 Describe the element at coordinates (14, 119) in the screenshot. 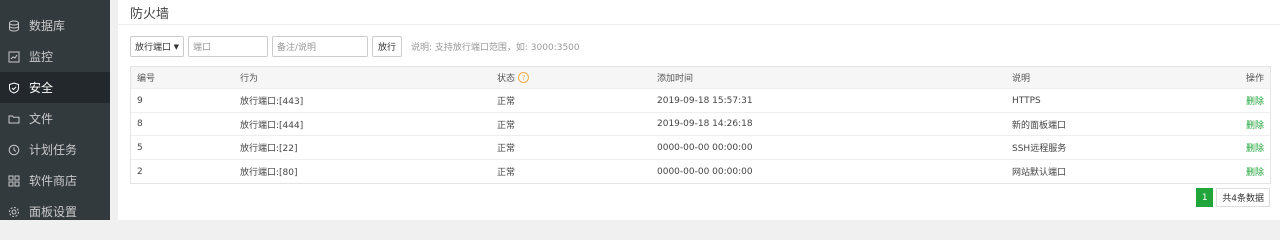

I see `folder-icon` at that location.